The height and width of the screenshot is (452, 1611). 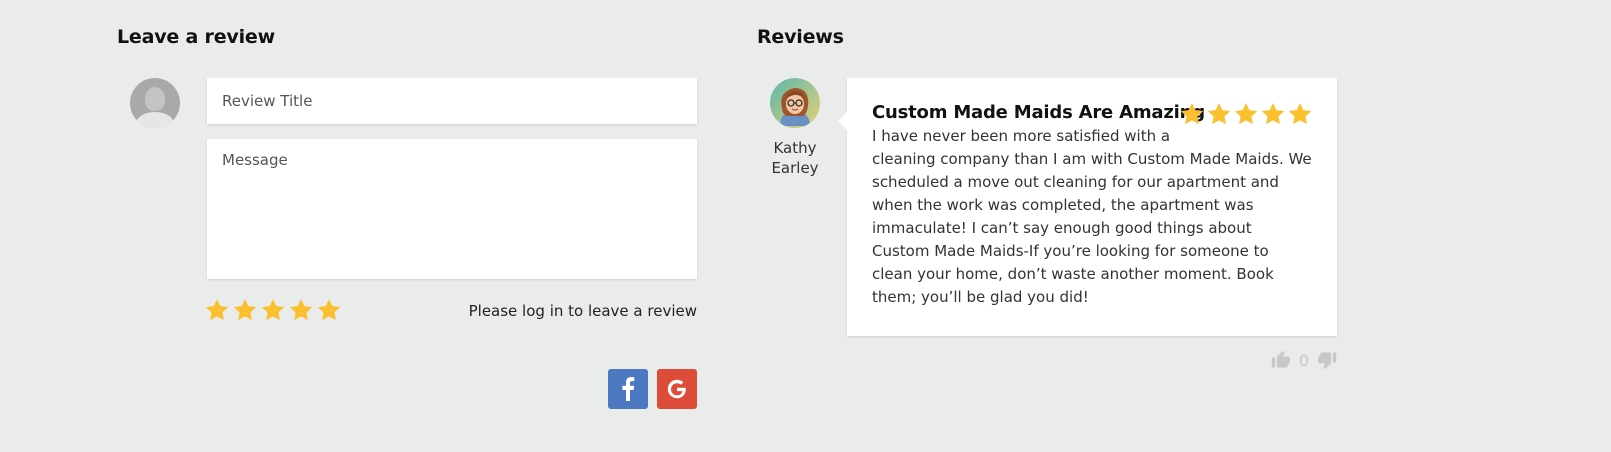 I want to click on google-icon, so click(x=676, y=389).